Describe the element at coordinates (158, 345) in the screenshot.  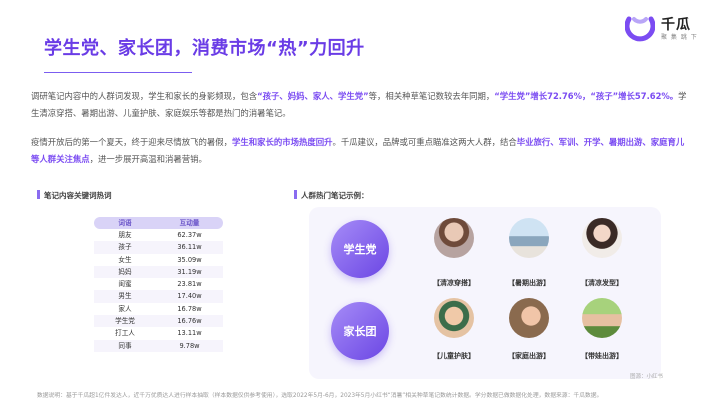
I see `table-row: 同事 9.78w` at that location.